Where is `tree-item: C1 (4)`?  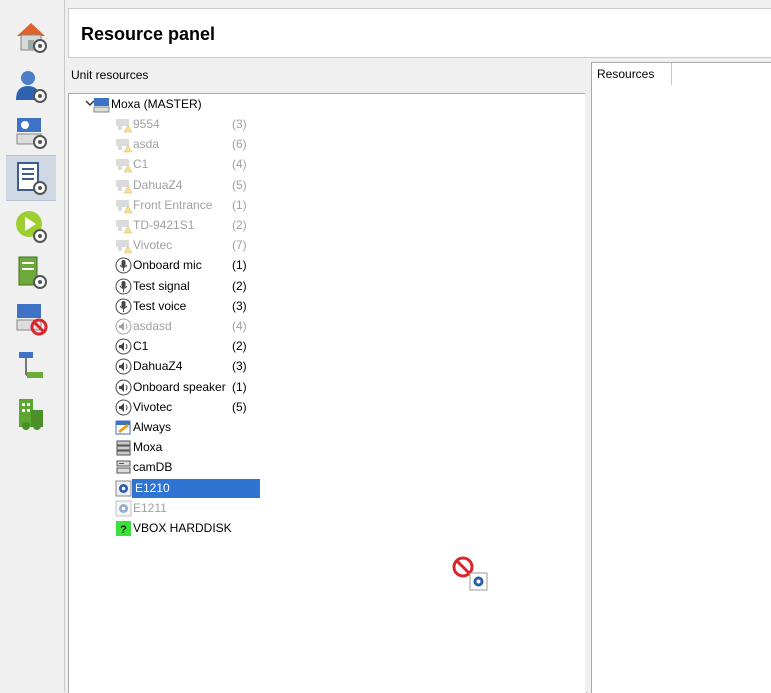 tree-item: C1 (4) is located at coordinates (190, 164).